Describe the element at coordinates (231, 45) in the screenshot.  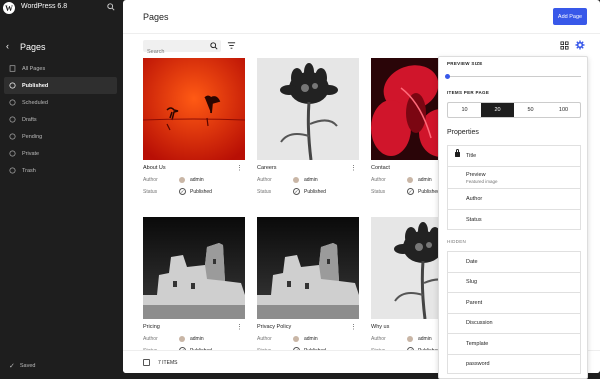
I see `filter-icon` at that location.